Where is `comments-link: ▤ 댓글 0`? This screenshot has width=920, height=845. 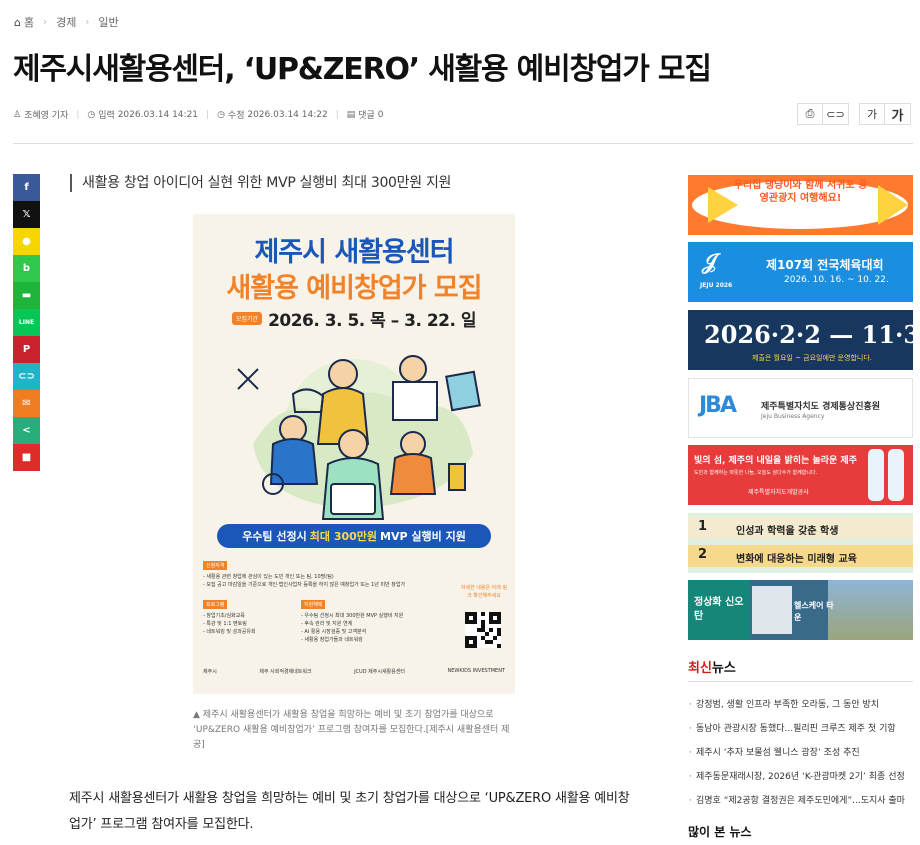
comments-link: ▤ 댓글 0 is located at coordinates (365, 115).